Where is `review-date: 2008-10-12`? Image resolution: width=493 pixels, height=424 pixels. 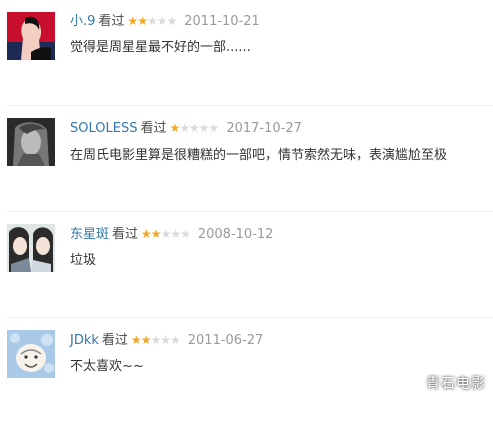 review-date: 2008-10-12 is located at coordinates (235, 234).